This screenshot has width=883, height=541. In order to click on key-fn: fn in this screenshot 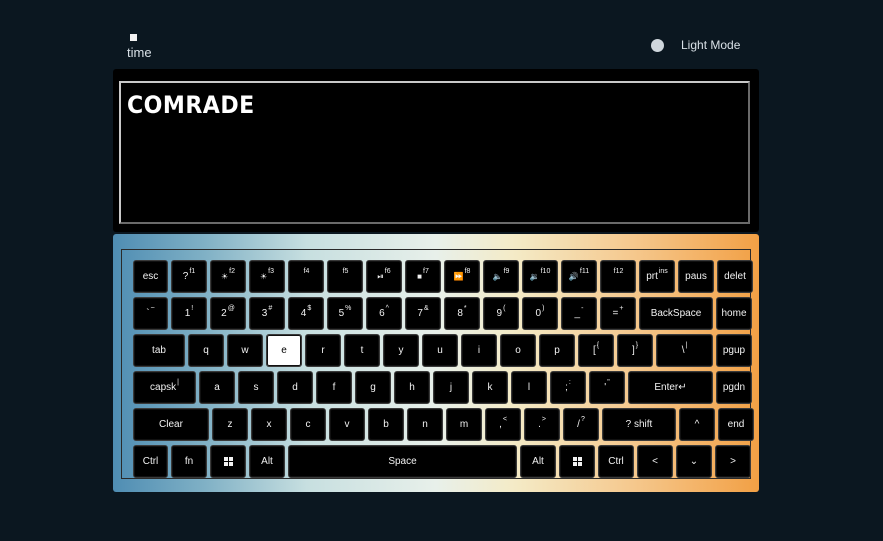, I will do `click(189, 461)`.